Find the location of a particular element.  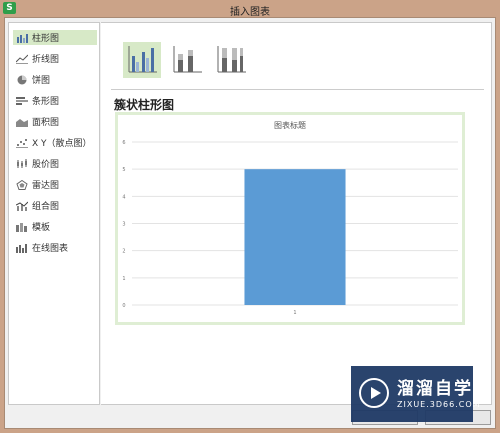

watermark-url: ZIXUE.3D66.COM is located at coordinates (439, 404).